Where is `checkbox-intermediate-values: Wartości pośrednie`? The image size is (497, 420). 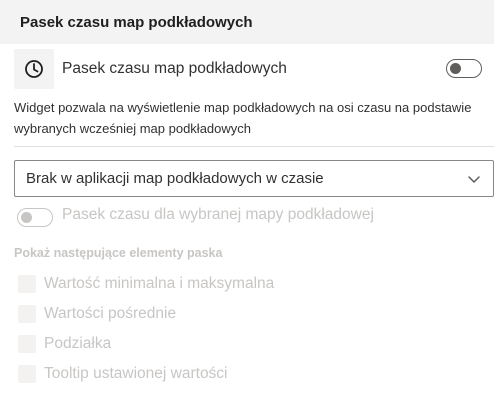
checkbox-intermediate-values: Wartości pośrednie is located at coordinates (97, 314).